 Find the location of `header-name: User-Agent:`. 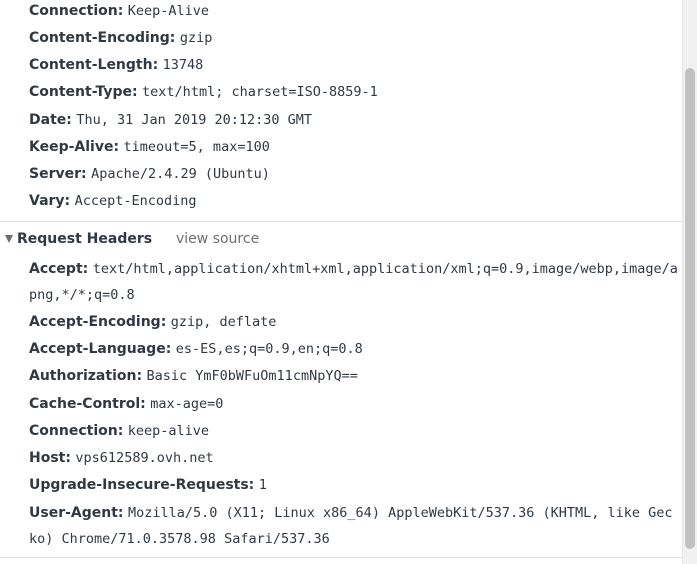

header-name: User-Agent: is located at coordinates (76, 513).